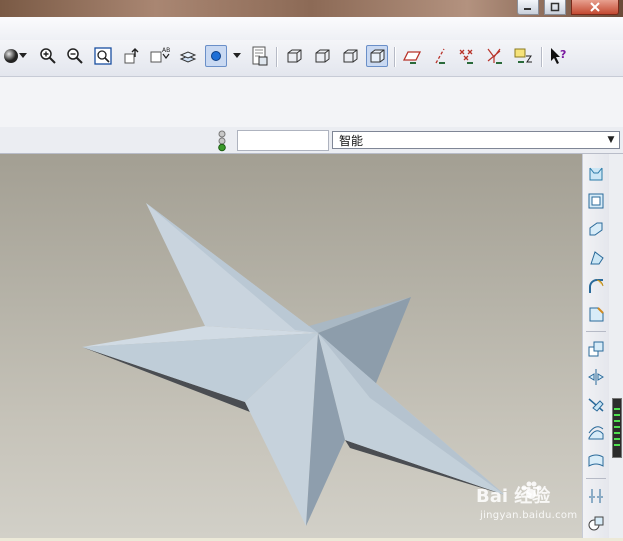 The height and width of the screenshot is (541, 623). I want to click on intersect-icon, so click(596, 496).